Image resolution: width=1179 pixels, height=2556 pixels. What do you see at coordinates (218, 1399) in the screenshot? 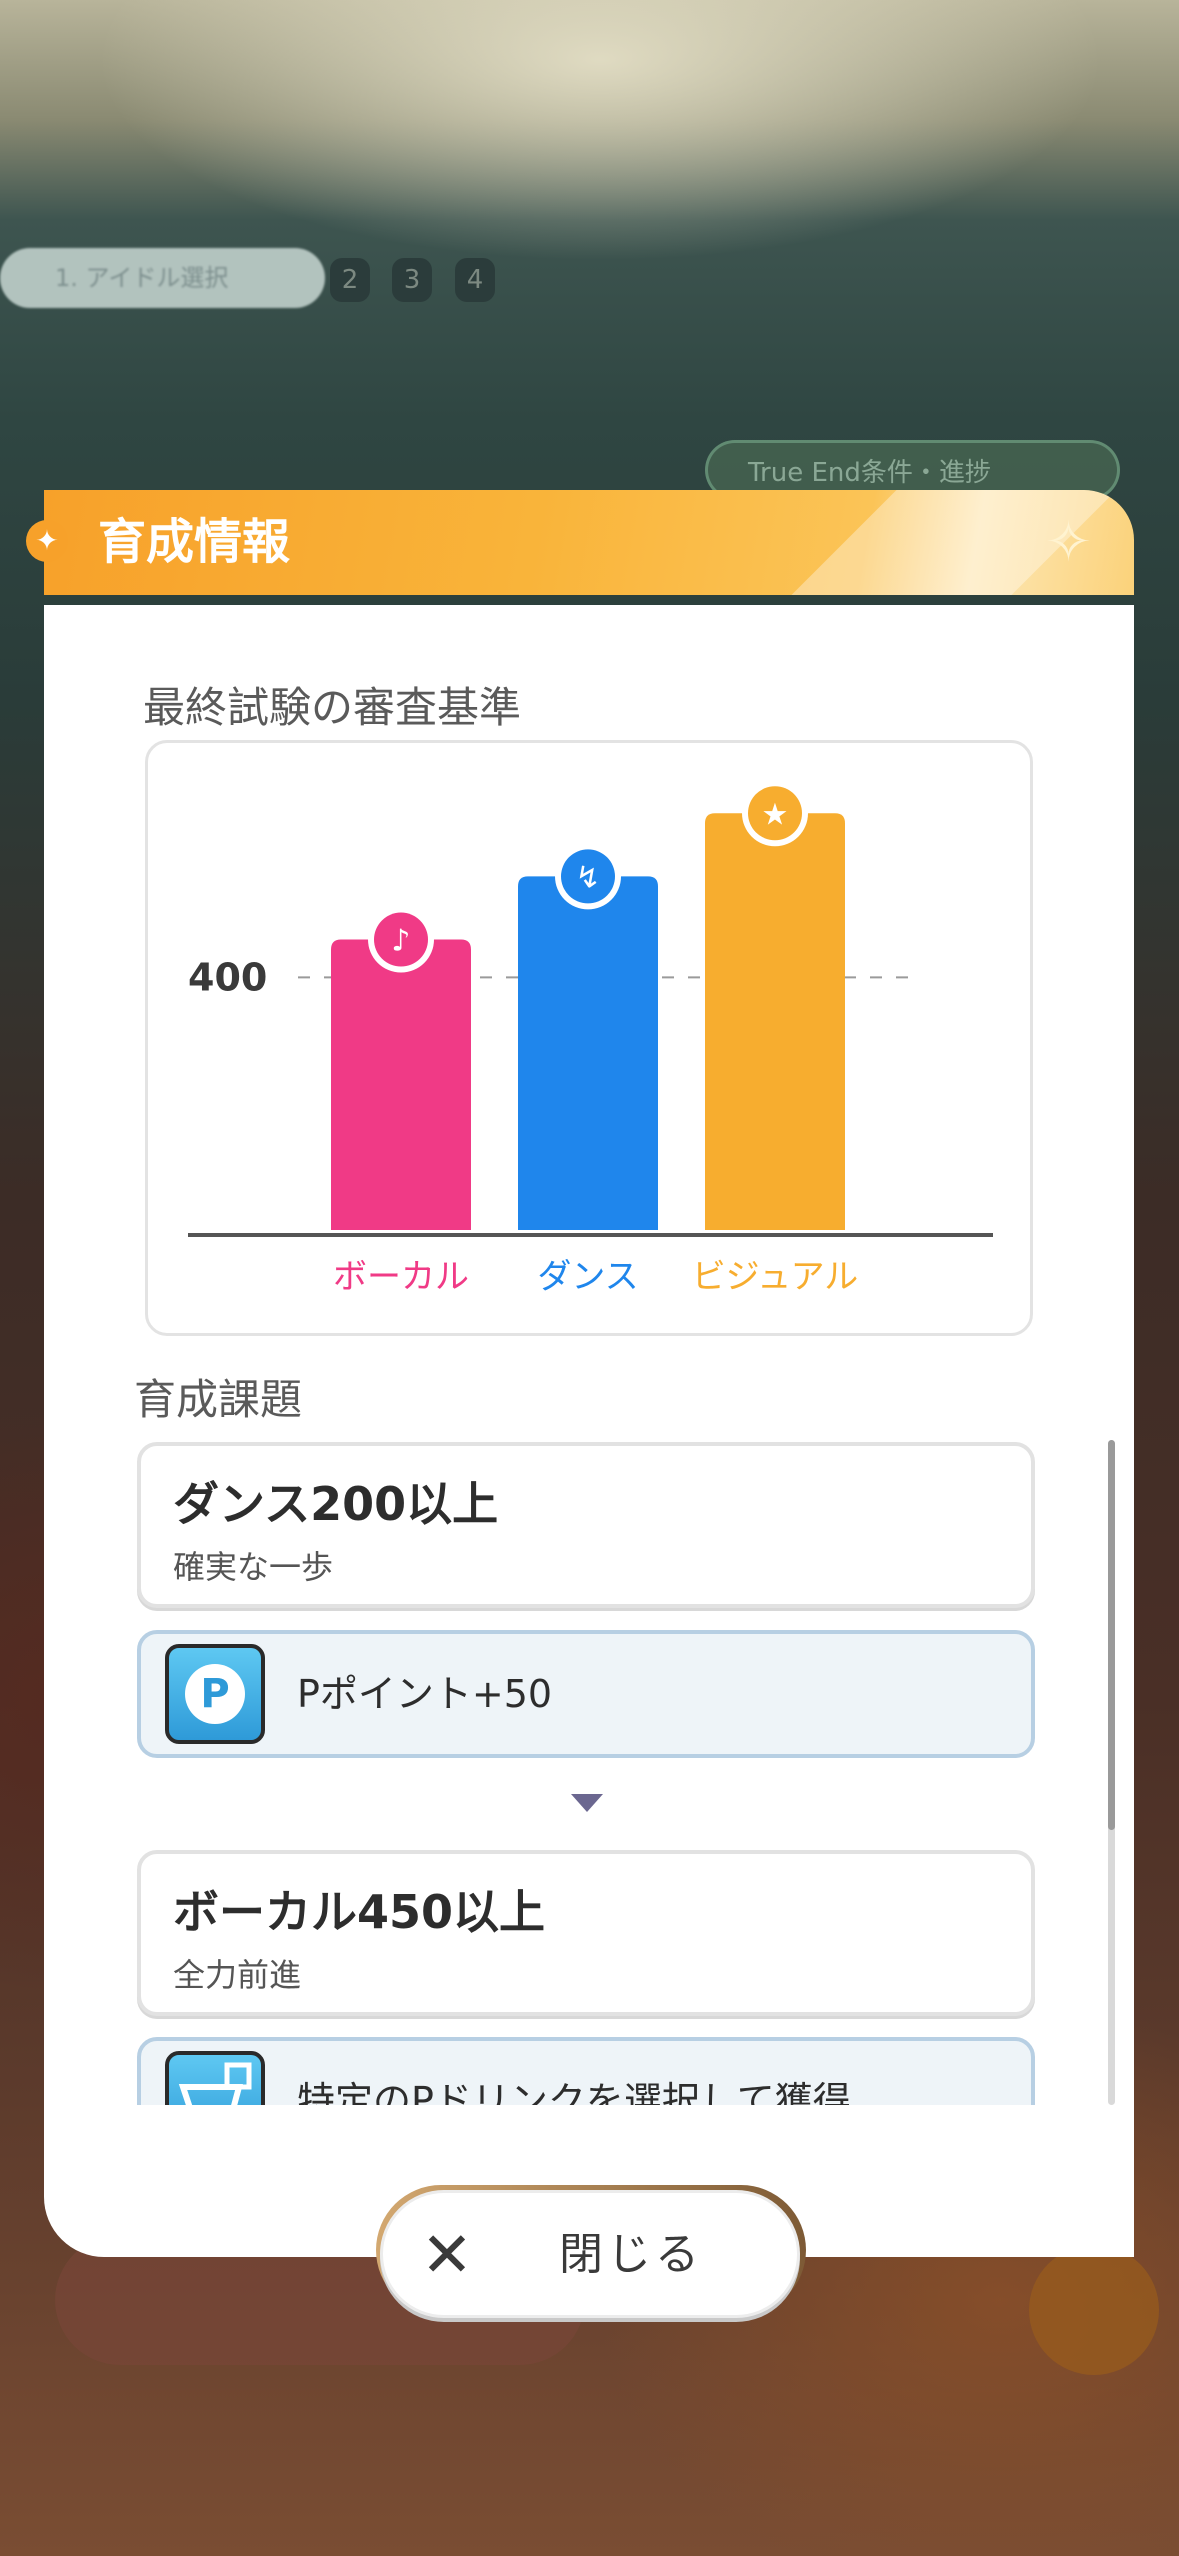
I see `tasks-section-title: 育成課題` at bounding box center [218, 1399].